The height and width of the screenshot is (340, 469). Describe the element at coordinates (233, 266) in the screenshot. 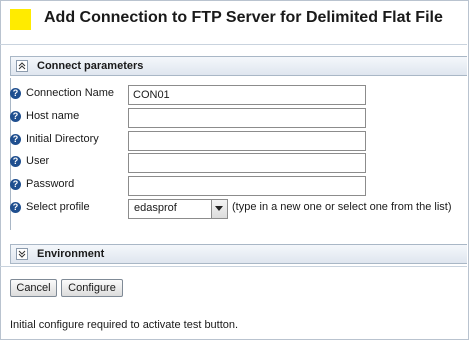

I see `environment-divider` at that location.